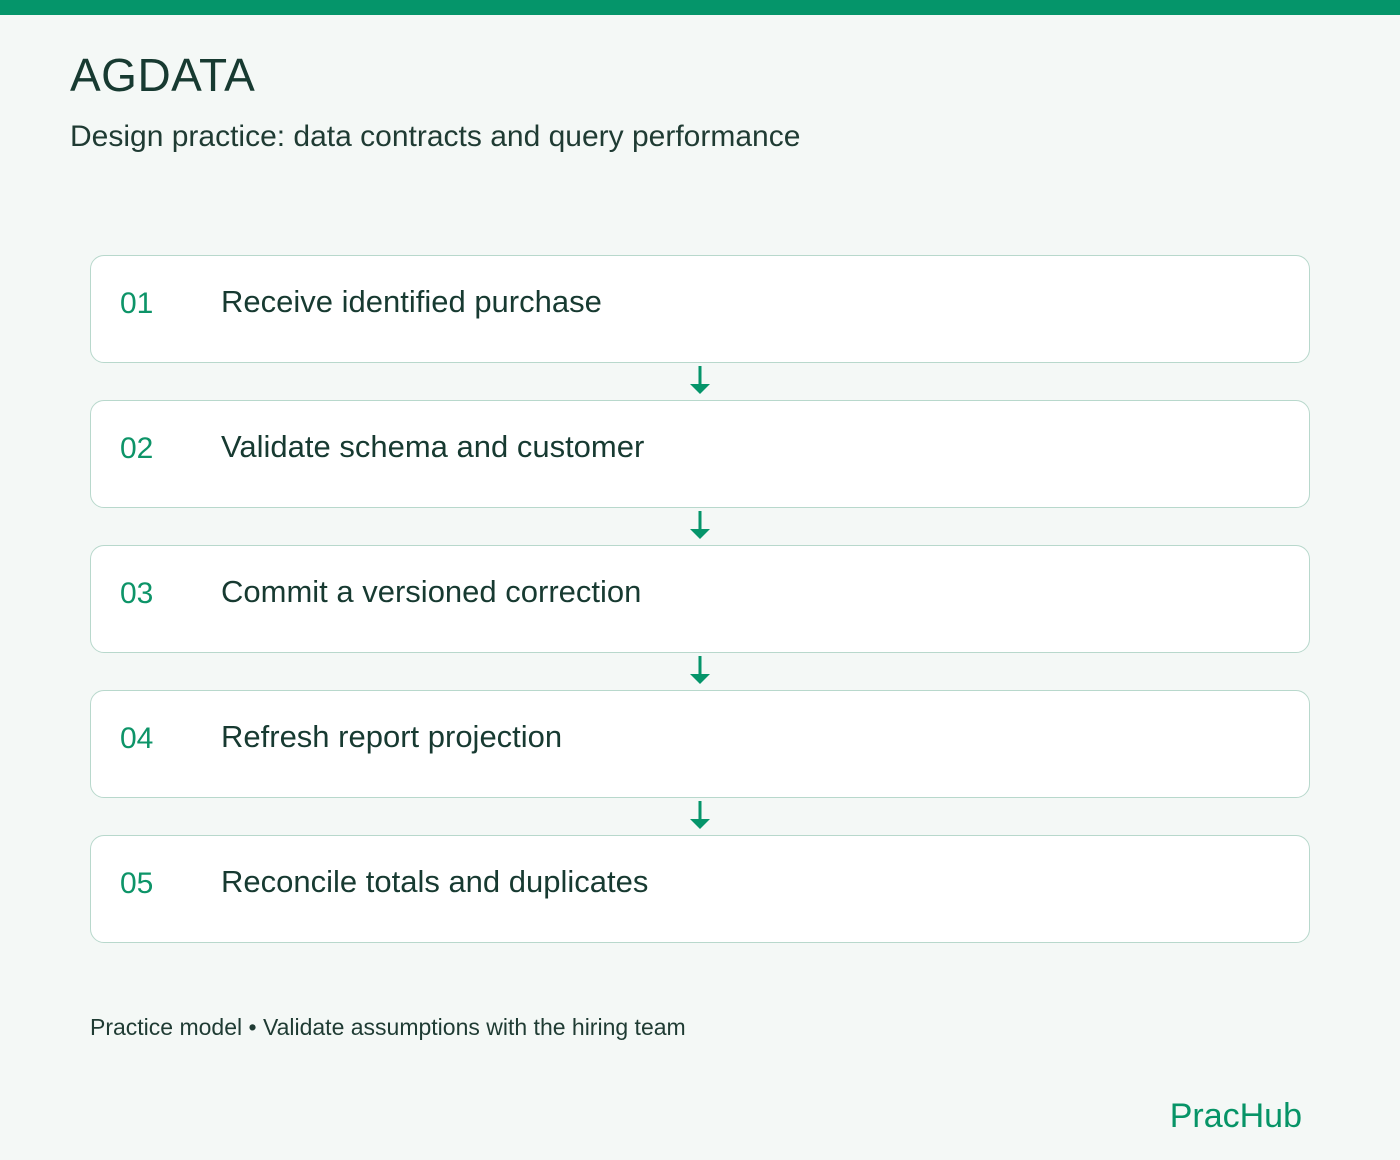  I want to click on step-label: Receive identified purchase, so click(411, 301).